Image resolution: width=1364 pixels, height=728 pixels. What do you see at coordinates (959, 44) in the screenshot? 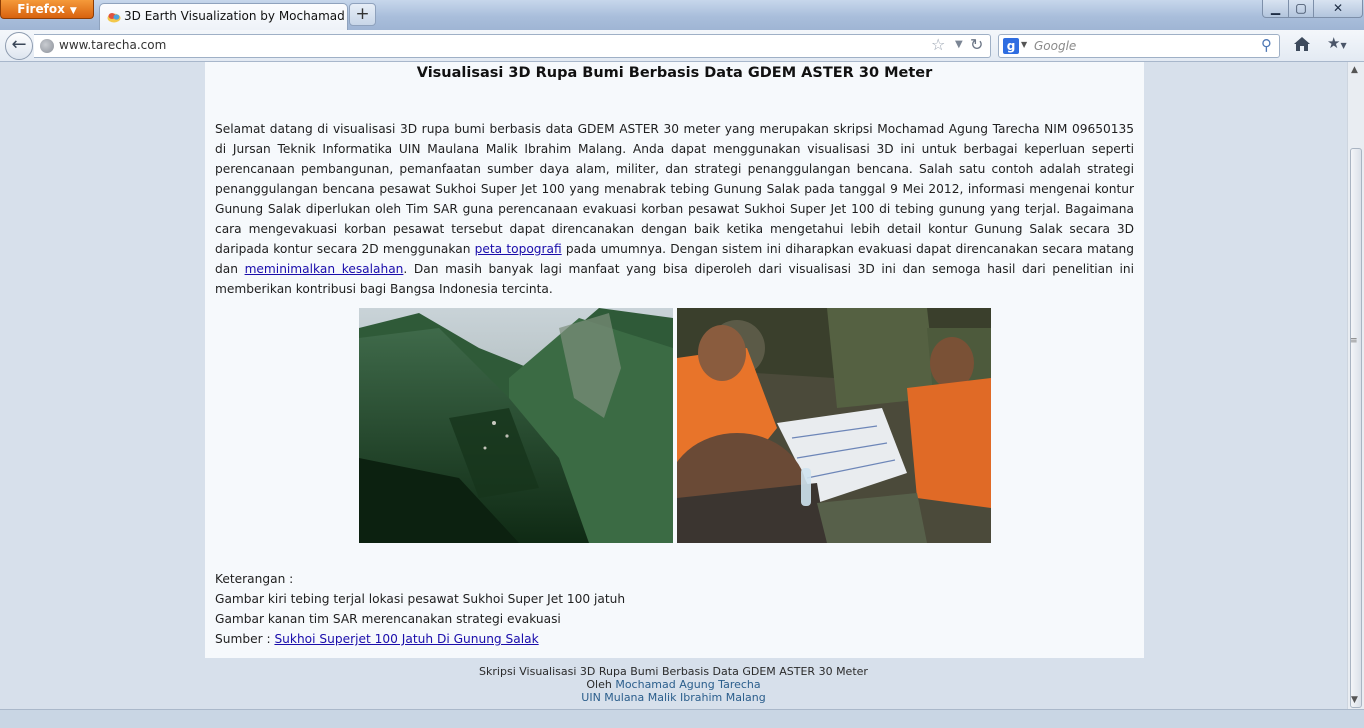
I see `history-dropdown-icon: ▼` at bounding box center [959, 44].